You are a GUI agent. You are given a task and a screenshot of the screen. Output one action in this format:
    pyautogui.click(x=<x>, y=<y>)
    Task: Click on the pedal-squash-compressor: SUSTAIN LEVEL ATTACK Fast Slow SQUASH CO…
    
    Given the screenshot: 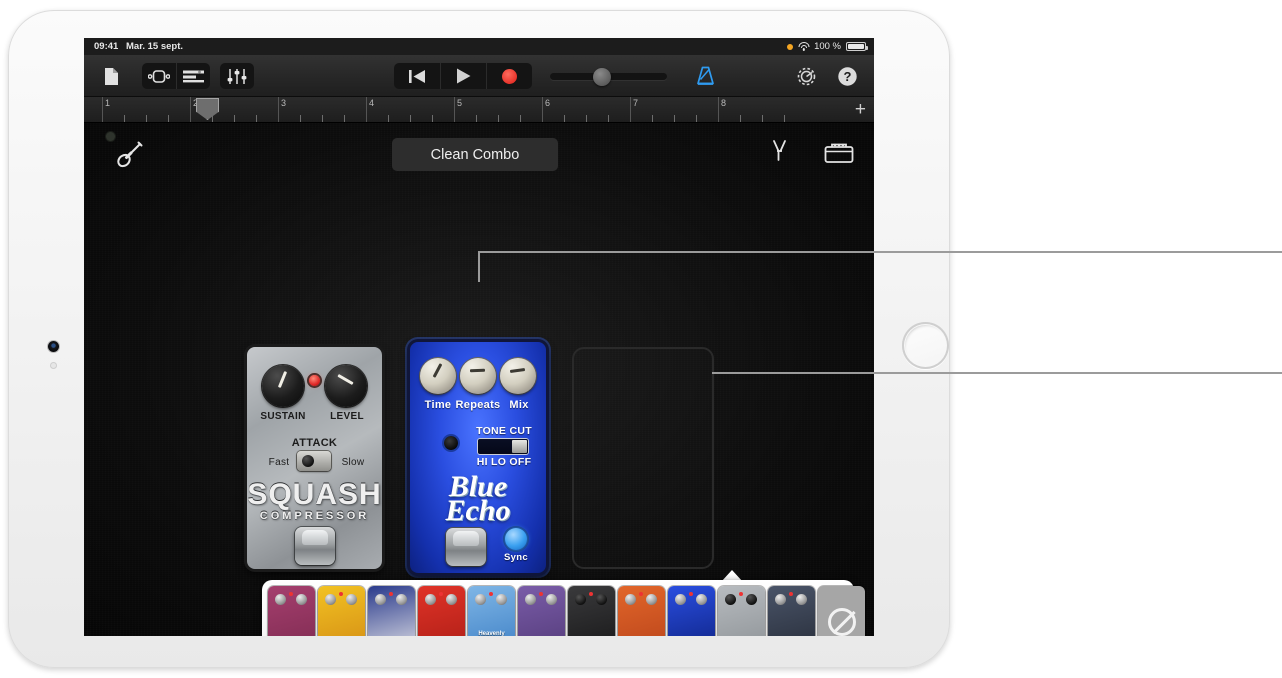 What is the action you would take?
    pyautogui.click(x=314, y=458)
    